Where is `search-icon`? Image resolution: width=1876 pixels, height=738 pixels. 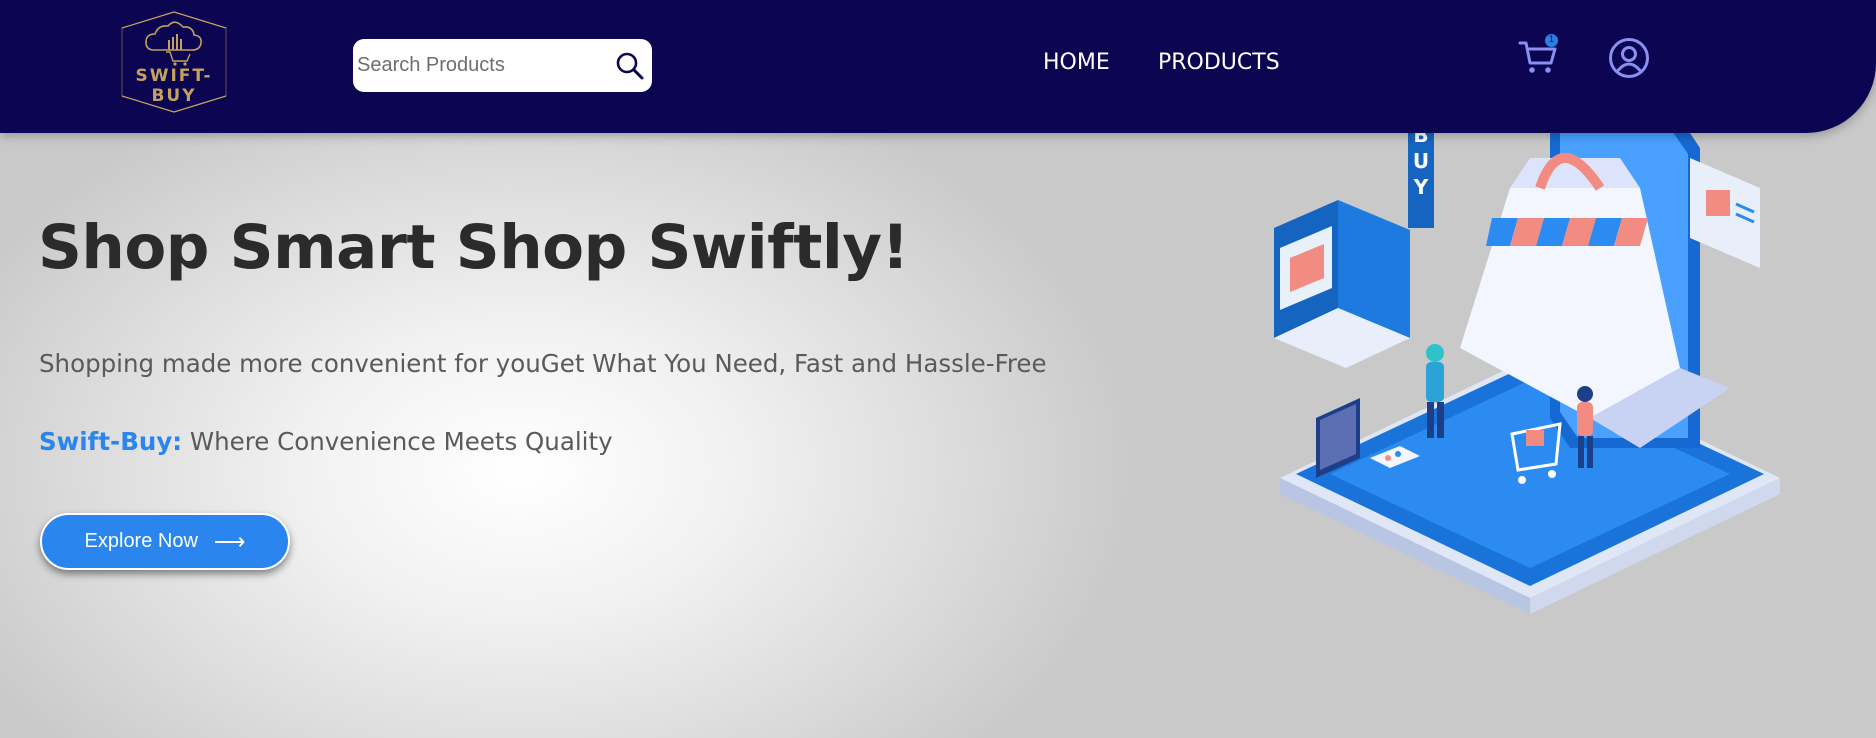
search-icon is located at coordinates (630, 66).